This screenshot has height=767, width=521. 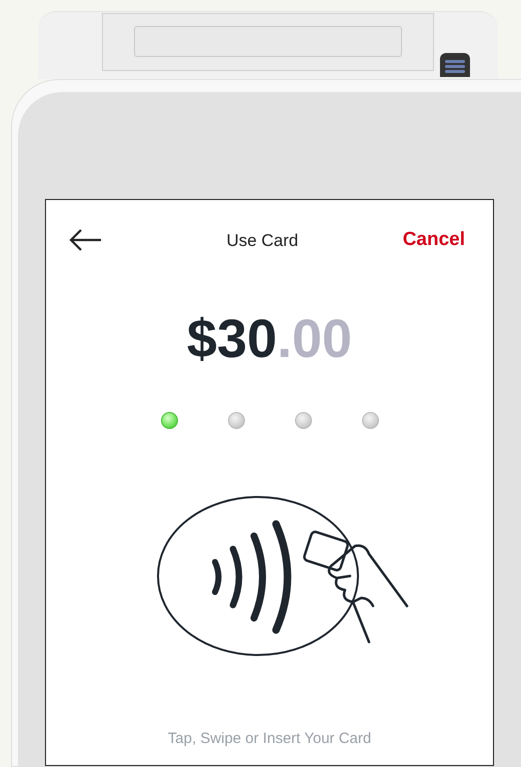 What do you see at coordinates (270, 738) in the screenshot?
I see `instruction-text: Tap, Swipe or Insert Your Card` at bounding box center [270, 738].